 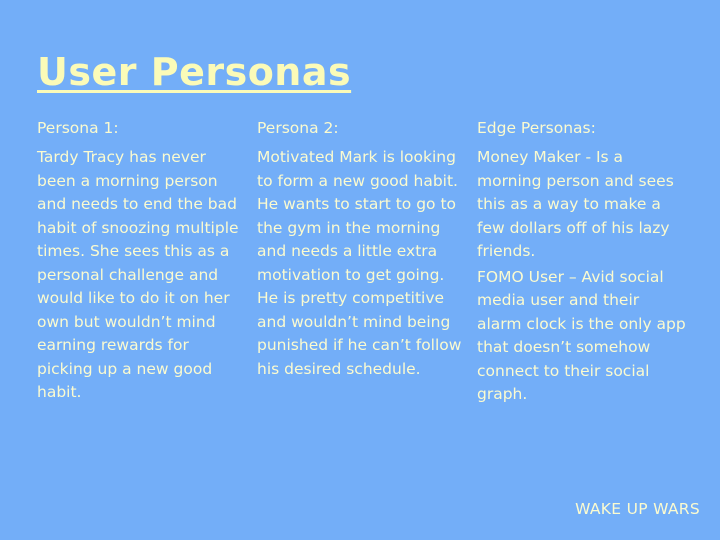 What do you see at coordinates (194, 72) in the screenshot?
I see `slide-title: User Personas` at bounding box center [194, 72].